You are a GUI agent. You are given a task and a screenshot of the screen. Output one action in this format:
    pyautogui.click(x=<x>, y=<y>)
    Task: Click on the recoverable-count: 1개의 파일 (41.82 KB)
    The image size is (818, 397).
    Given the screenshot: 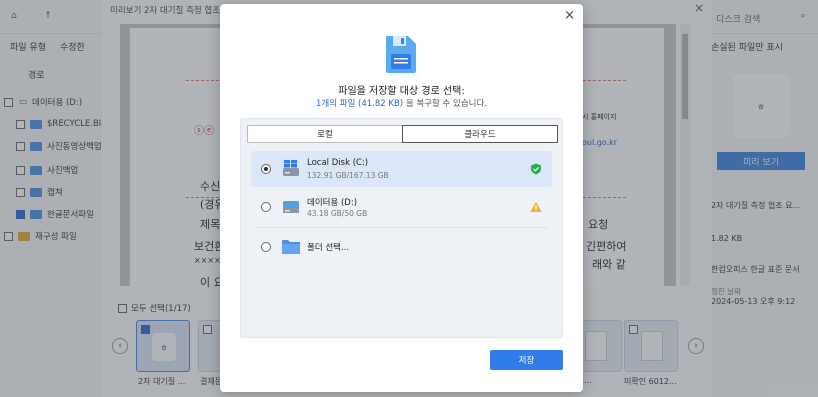 What is the action you would take?
    pyautogui.click(x=359, y=104)
    